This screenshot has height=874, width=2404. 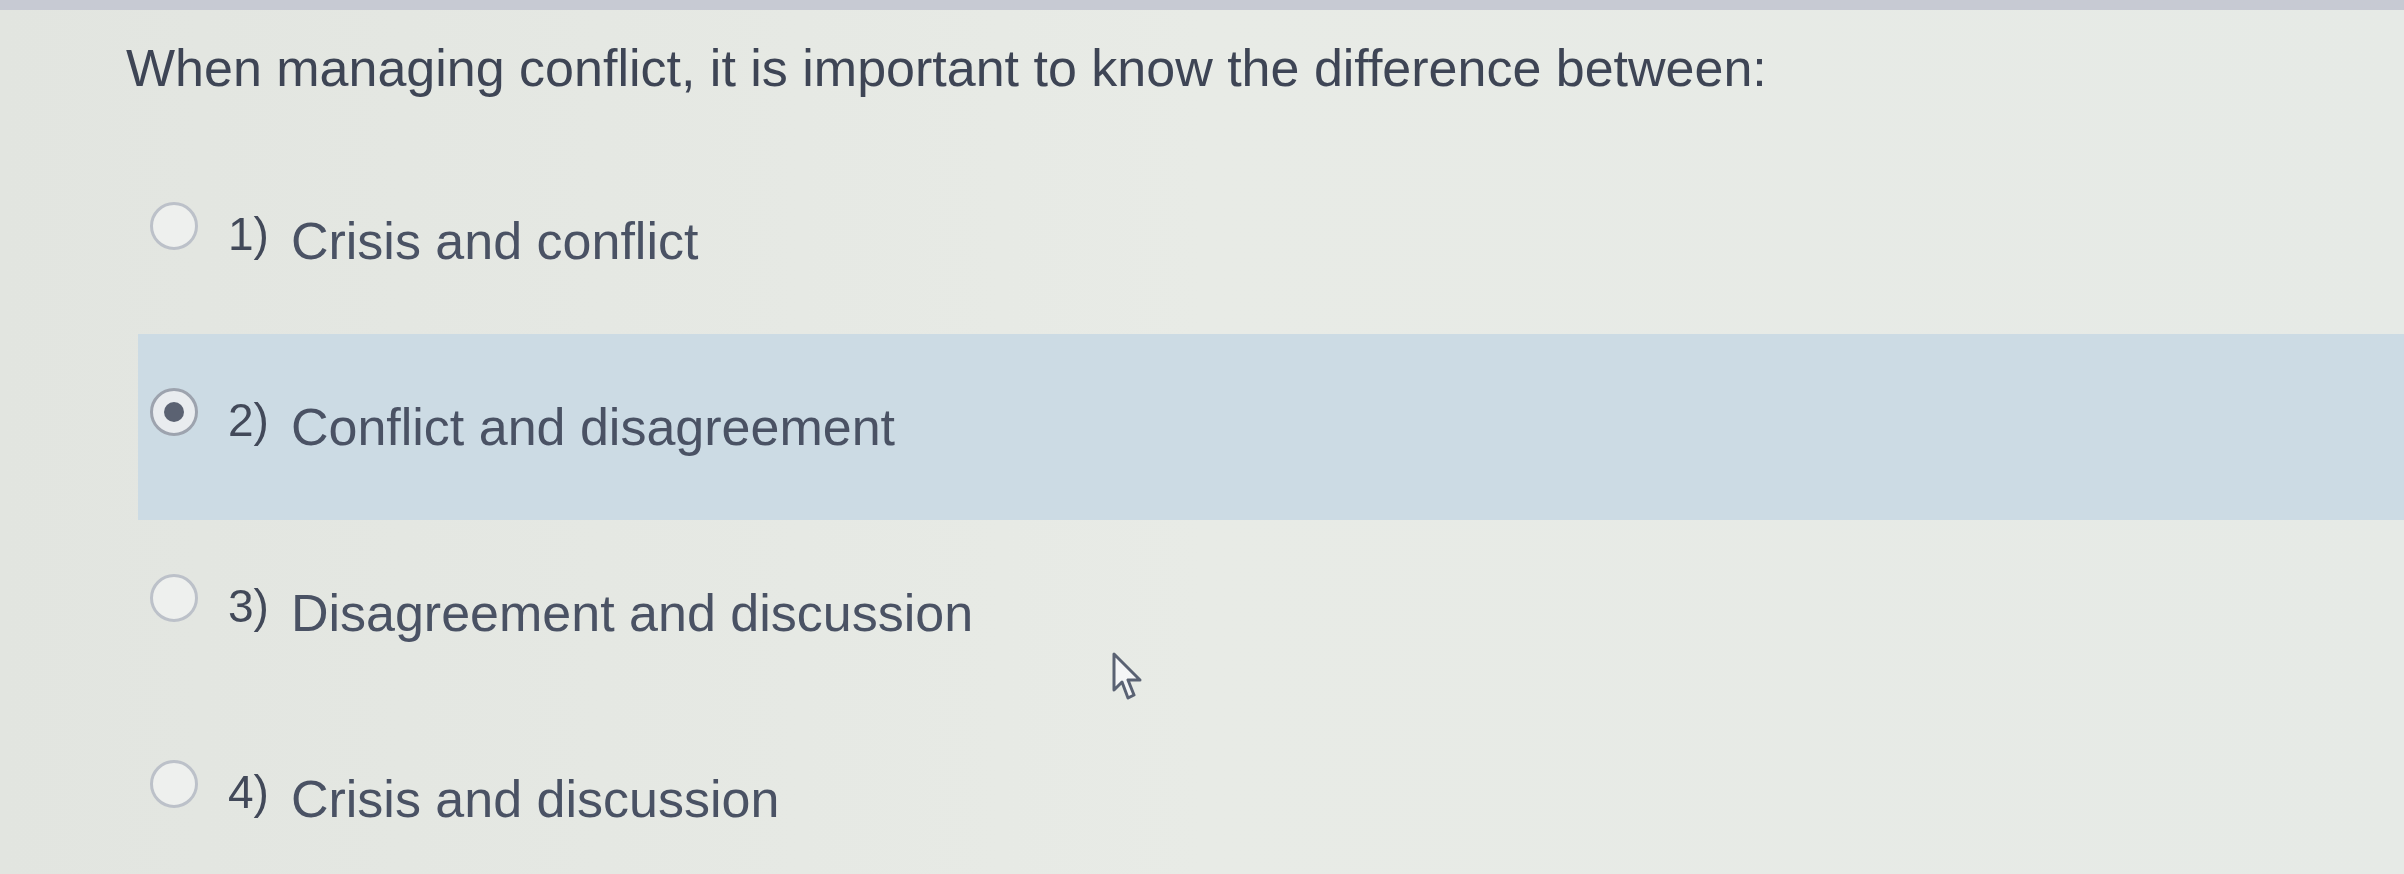 I want to click on option-number: 4), so click(x=248, y=792).